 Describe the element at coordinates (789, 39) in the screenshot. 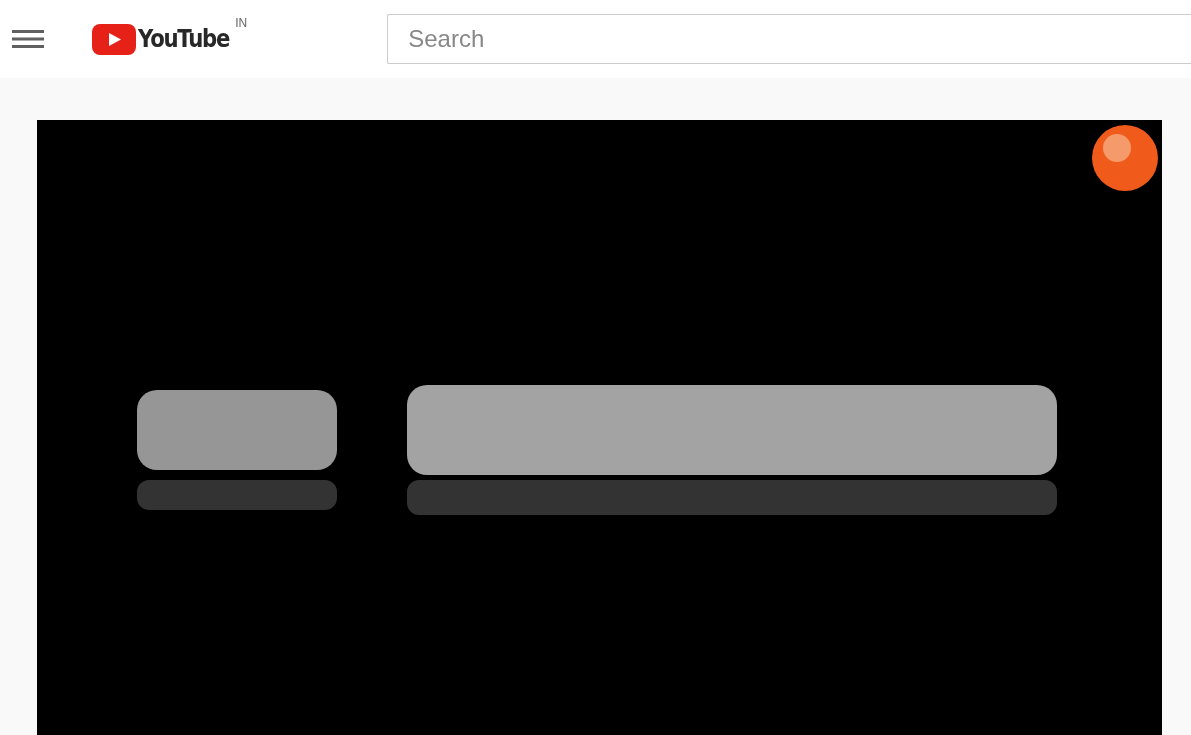

I see `search-field: Search` at that location.